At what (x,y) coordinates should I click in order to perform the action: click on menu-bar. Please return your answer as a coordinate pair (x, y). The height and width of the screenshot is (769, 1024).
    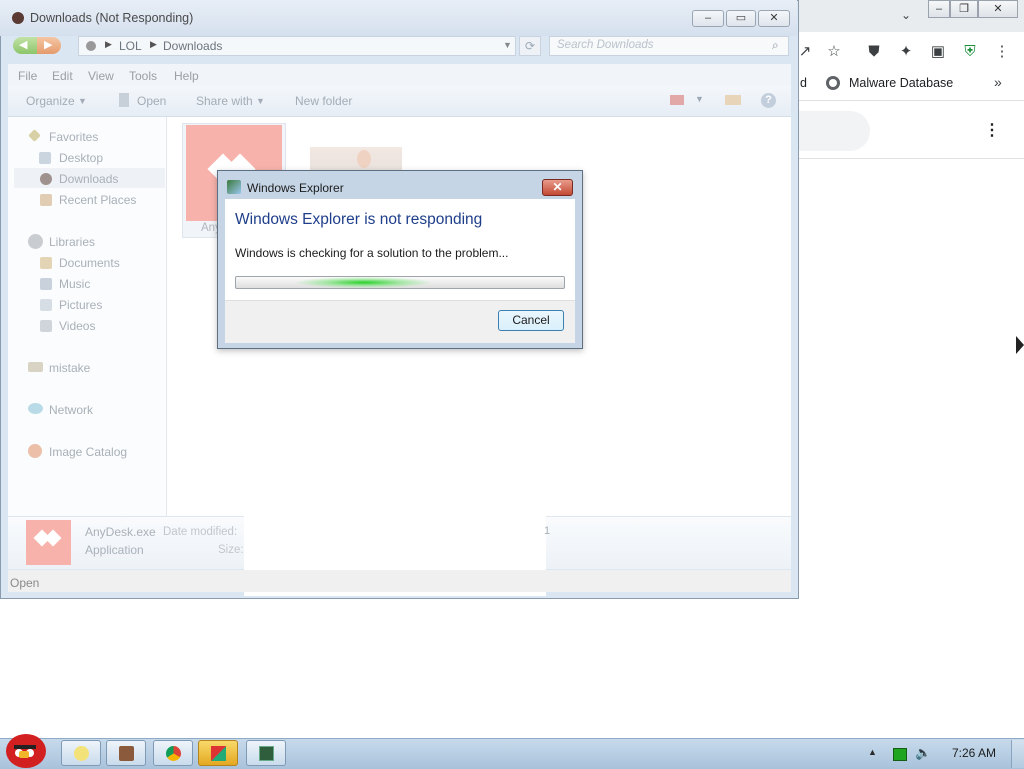
    Looking at the image, I should click on (399, 75).